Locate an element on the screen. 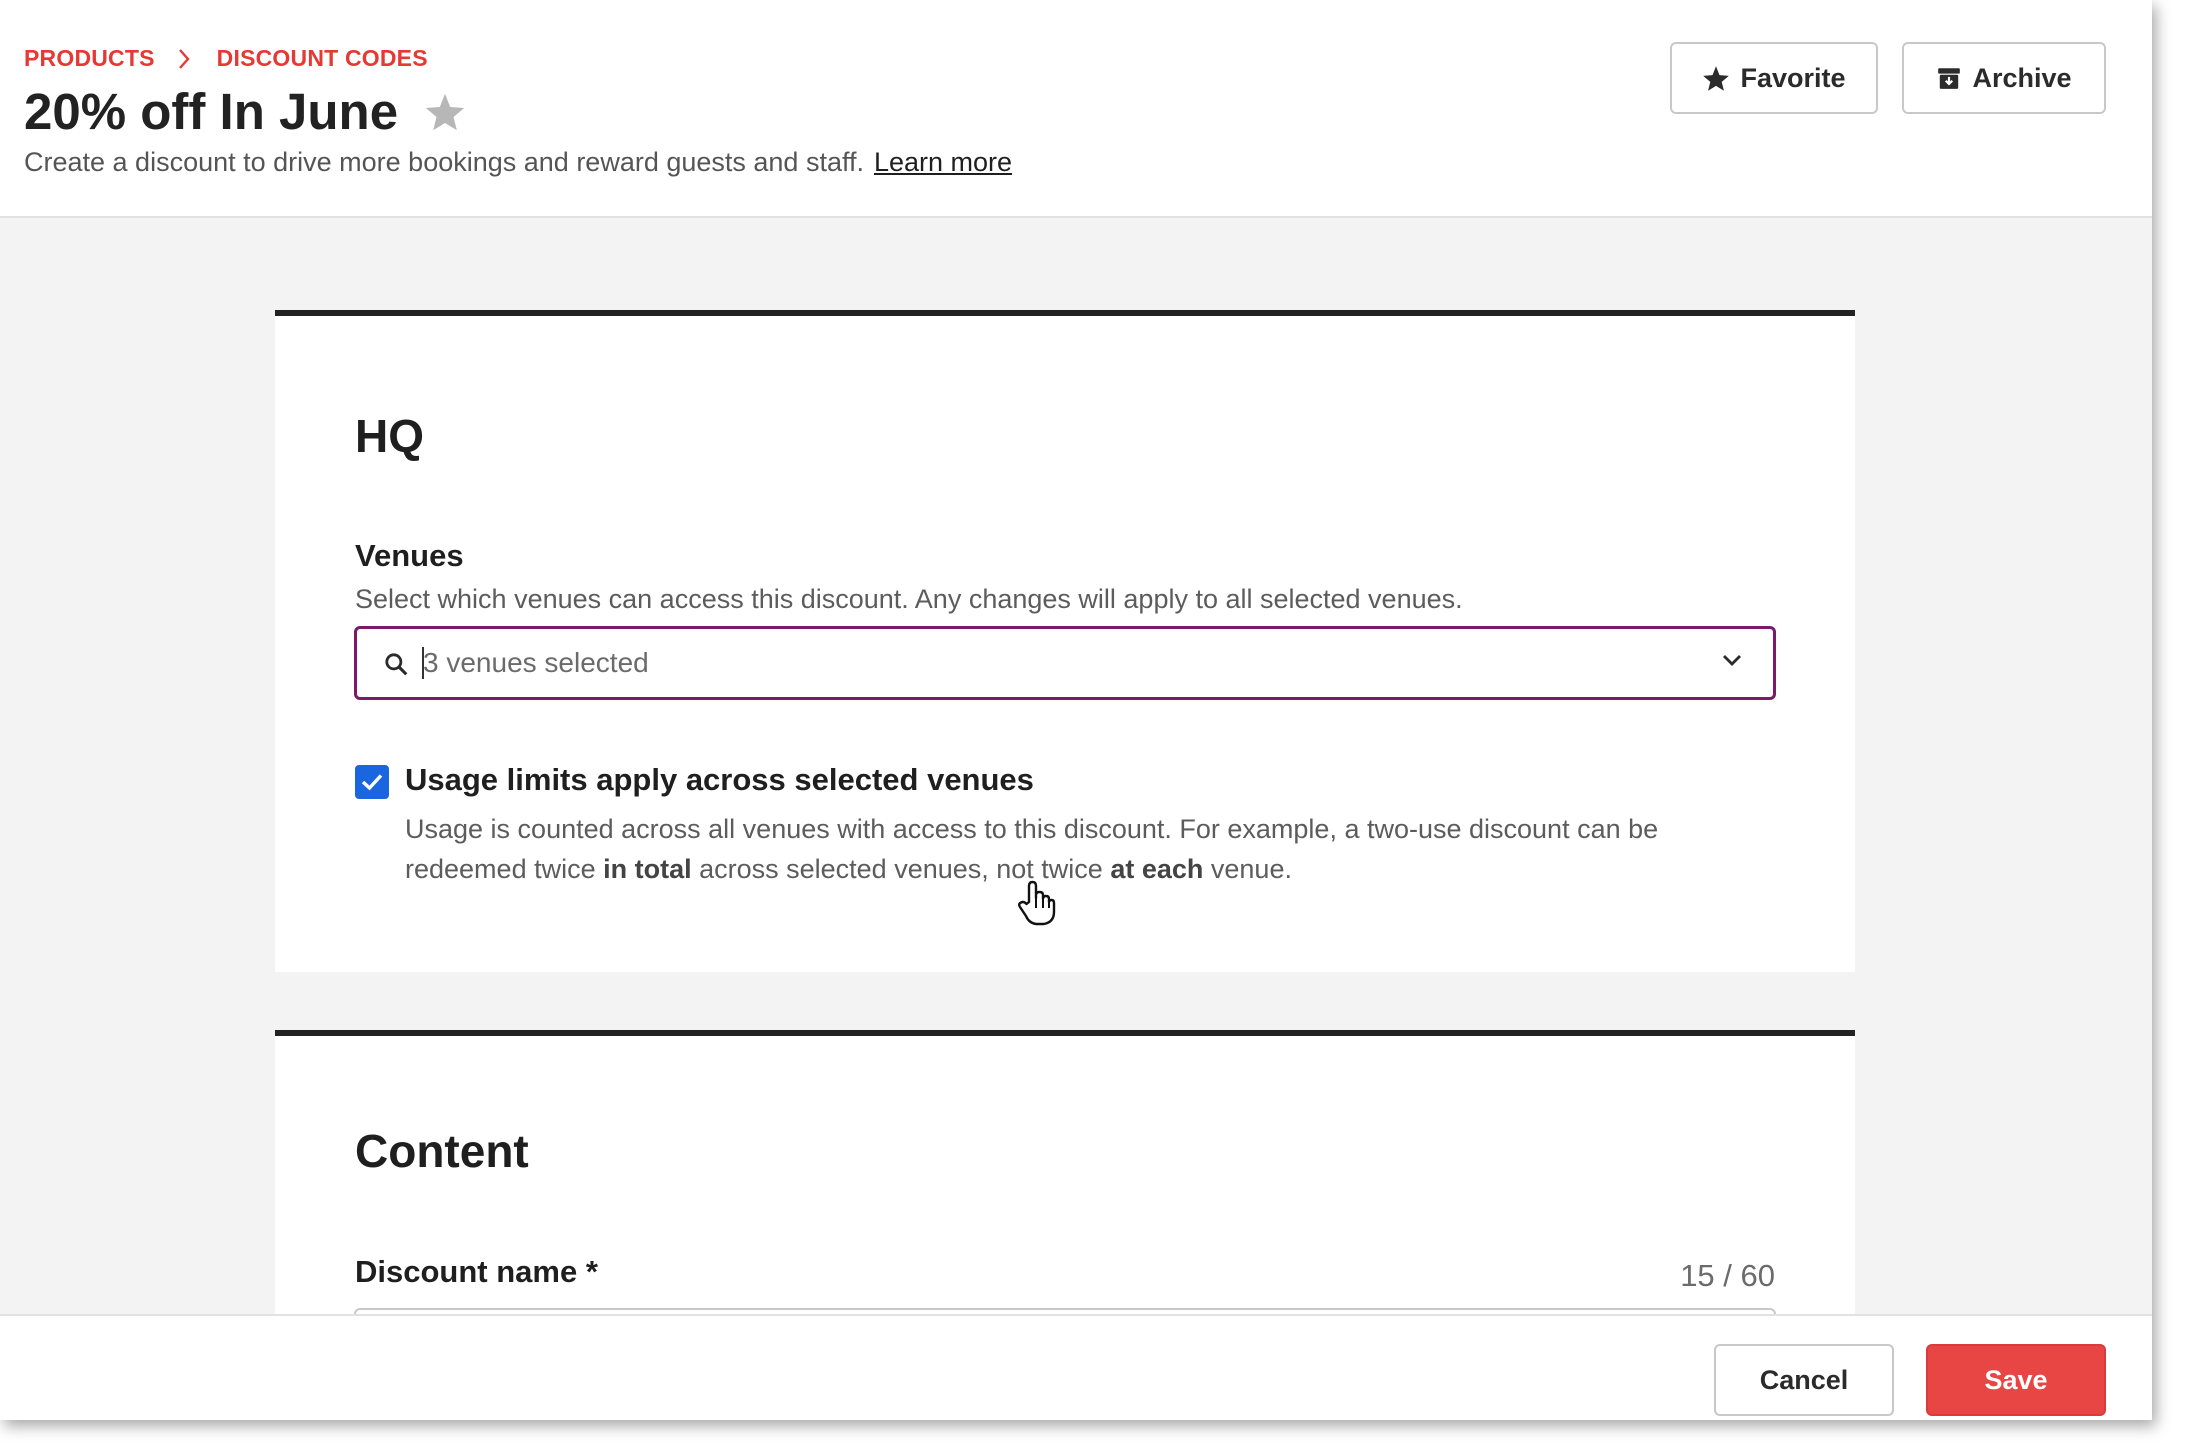  page-title: 20% off In June is located at coordinates (245, 111).